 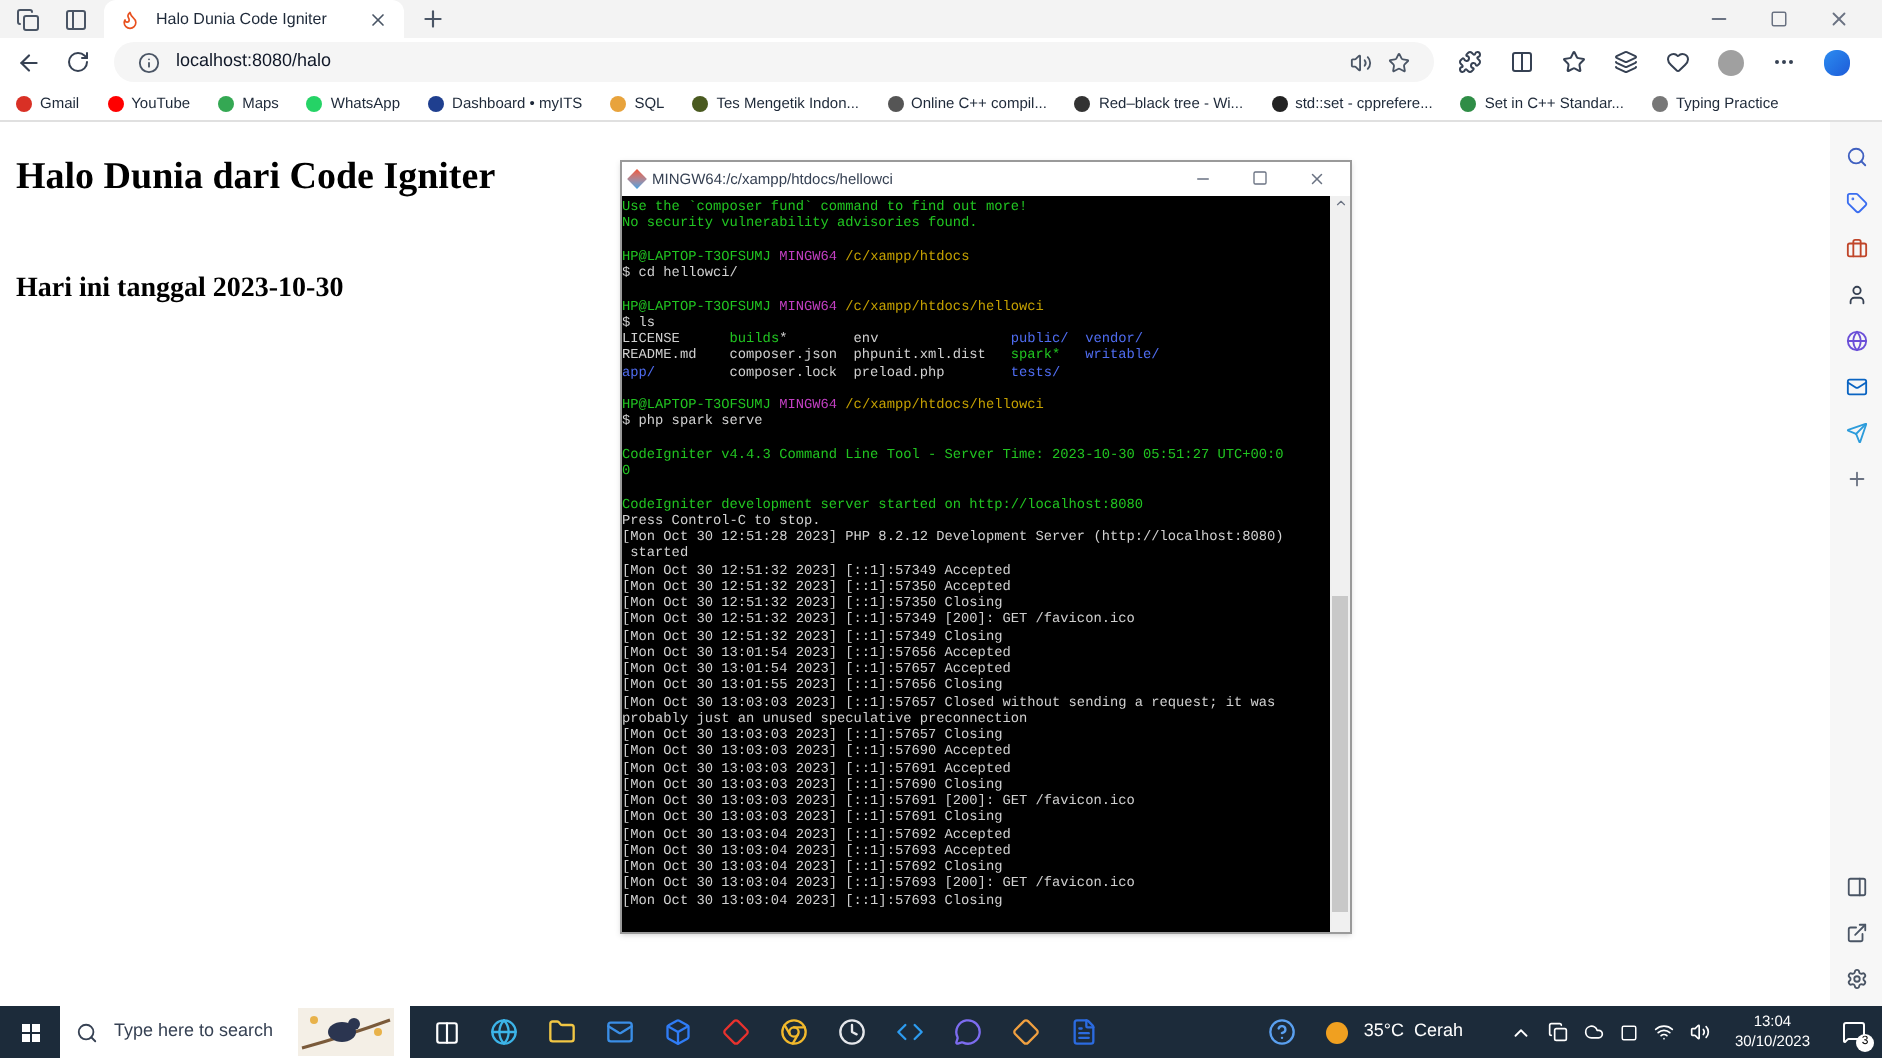 What do you see at coordinates (1731, 62) in the screenshot?
I see `profile-avatar` at bounding box center [1731, 62].